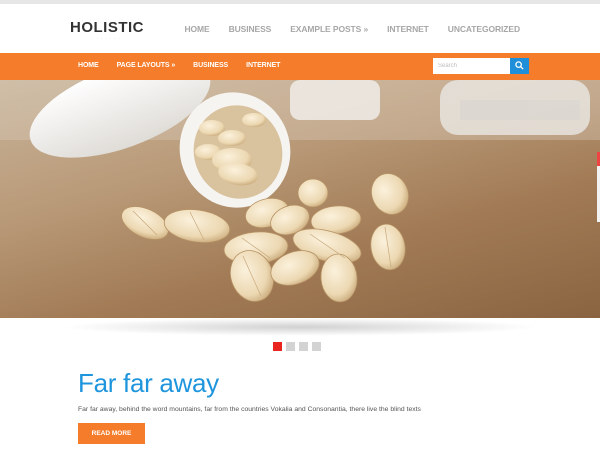 The image size is (600, 450). I want to click on slider-pagination, so click(297, 346).